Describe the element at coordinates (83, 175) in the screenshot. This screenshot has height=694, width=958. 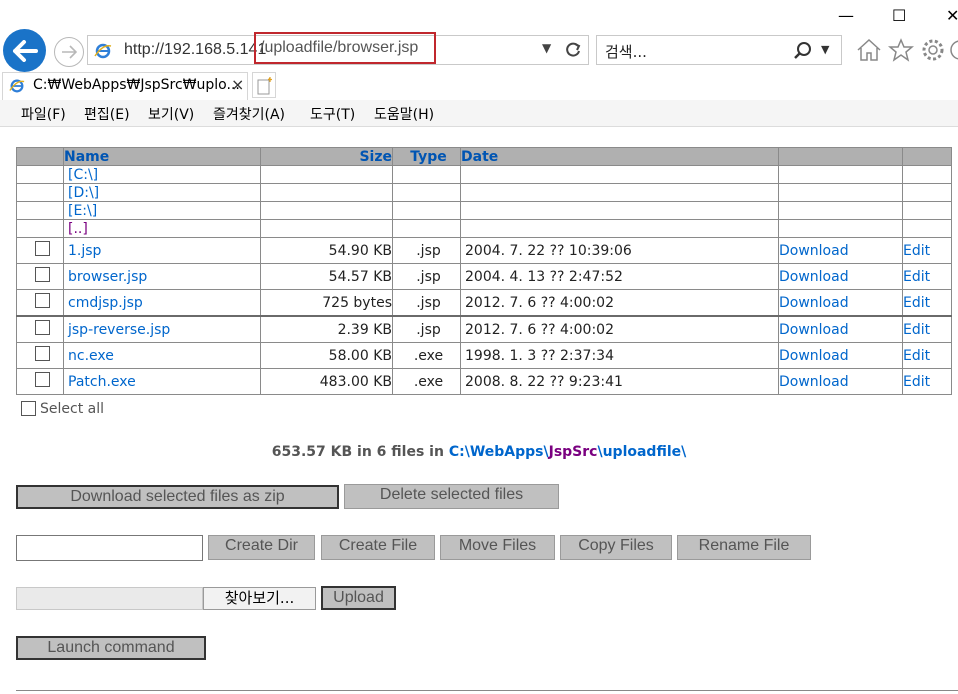
I see `dir-link-c: [C:\]` at that location.